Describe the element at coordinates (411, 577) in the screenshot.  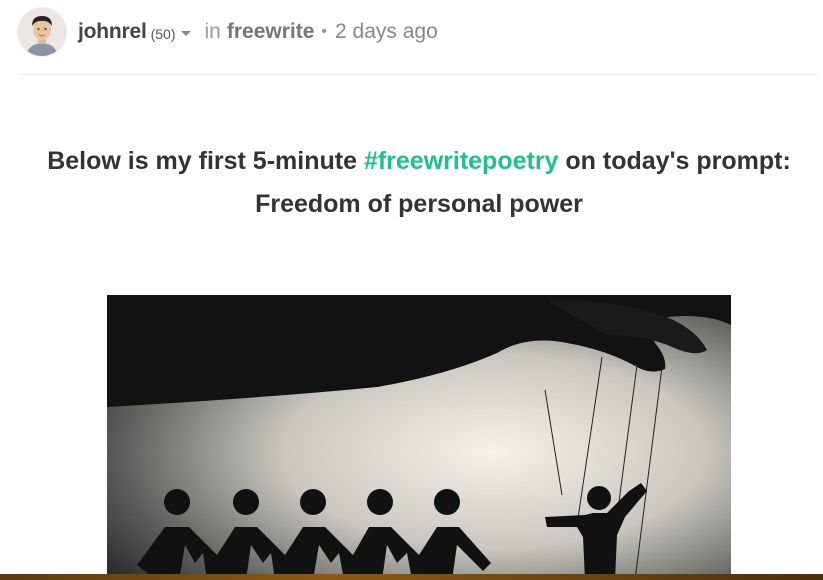
I see `bottom-strip` at that location.